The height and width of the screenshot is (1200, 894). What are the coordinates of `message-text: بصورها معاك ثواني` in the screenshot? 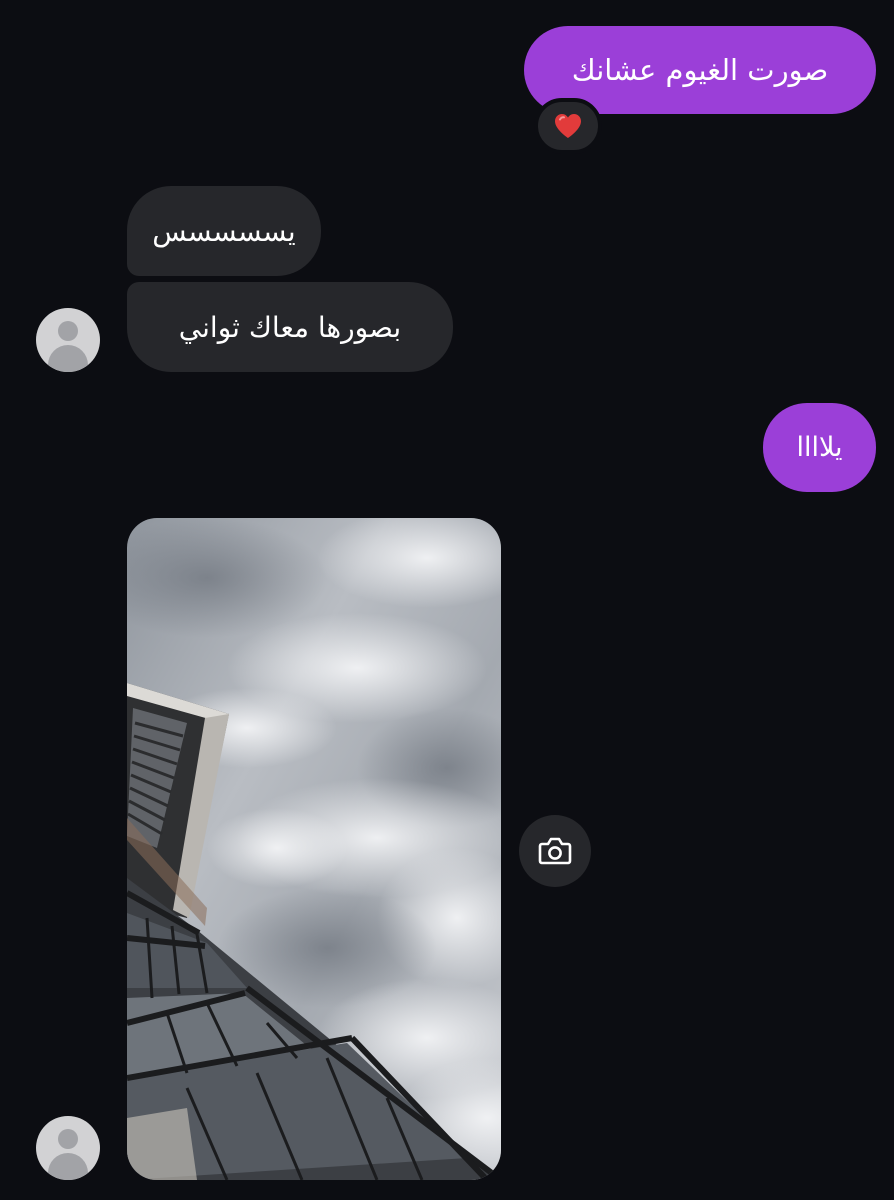 It's located at (290, 327).